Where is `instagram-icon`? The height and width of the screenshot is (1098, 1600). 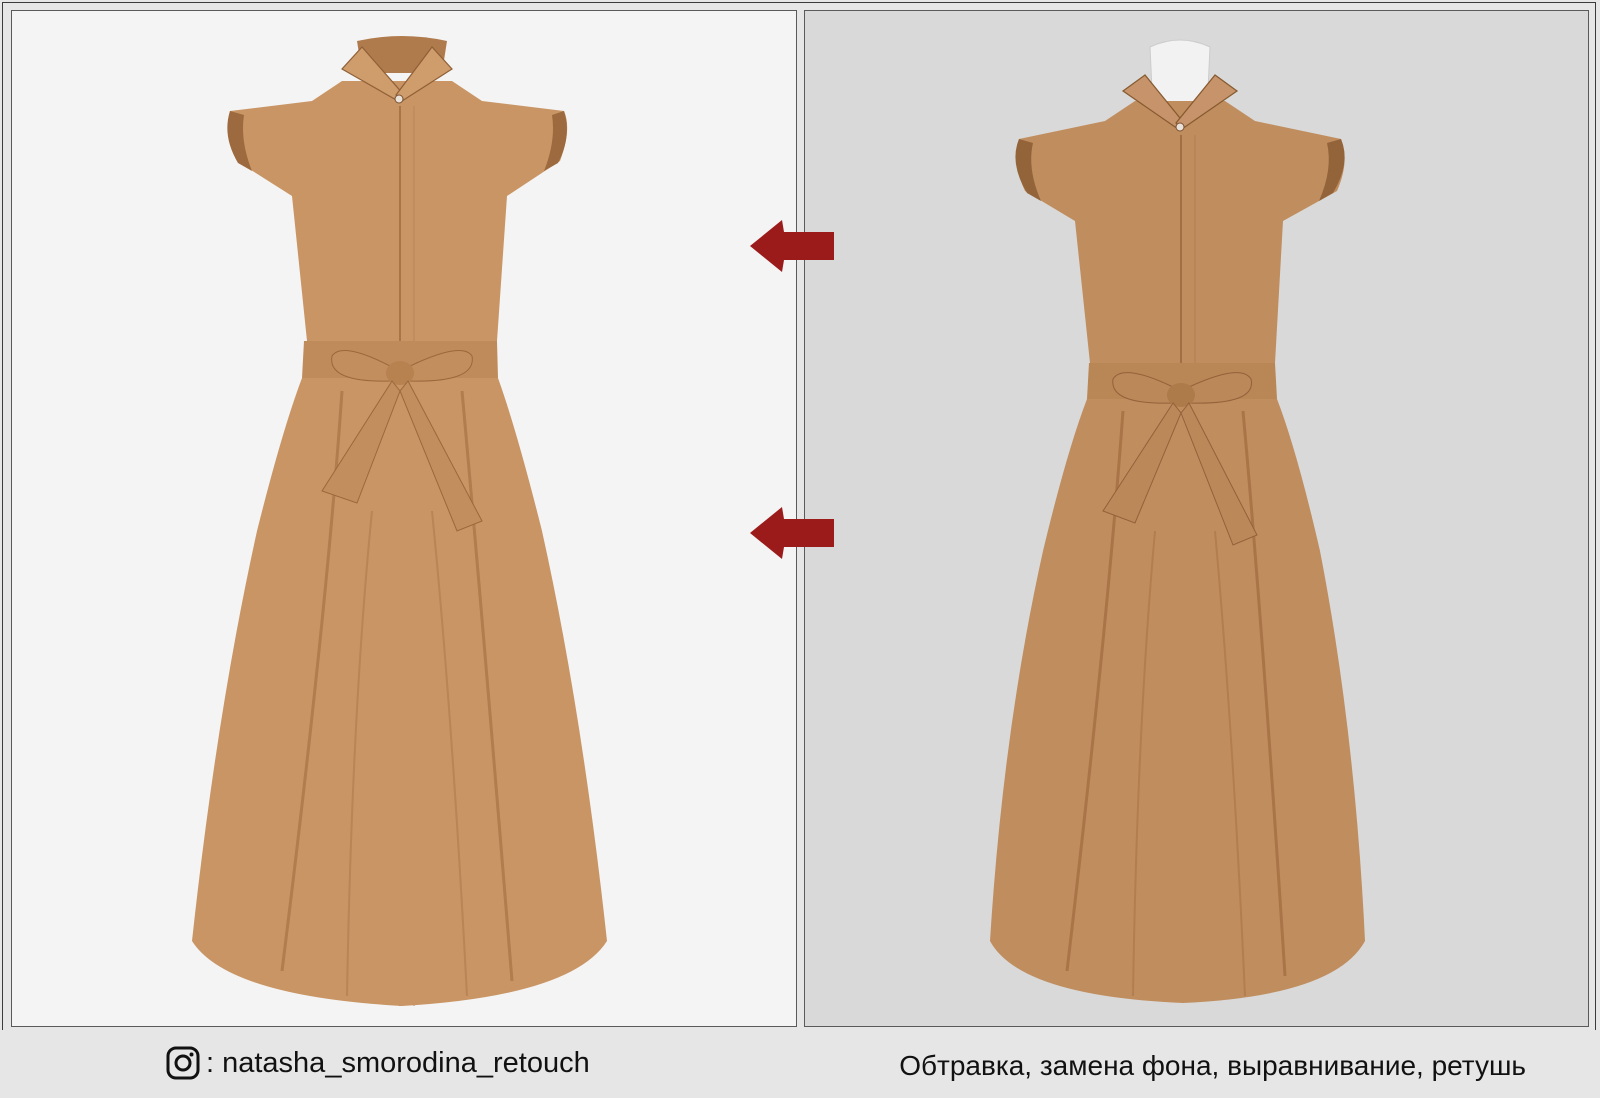 instagram-icon is located at coordinates (183, 1063).